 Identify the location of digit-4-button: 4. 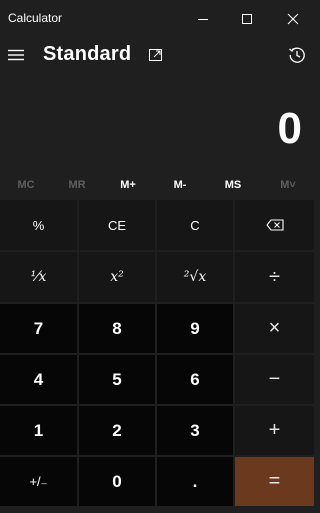
(38, 379).